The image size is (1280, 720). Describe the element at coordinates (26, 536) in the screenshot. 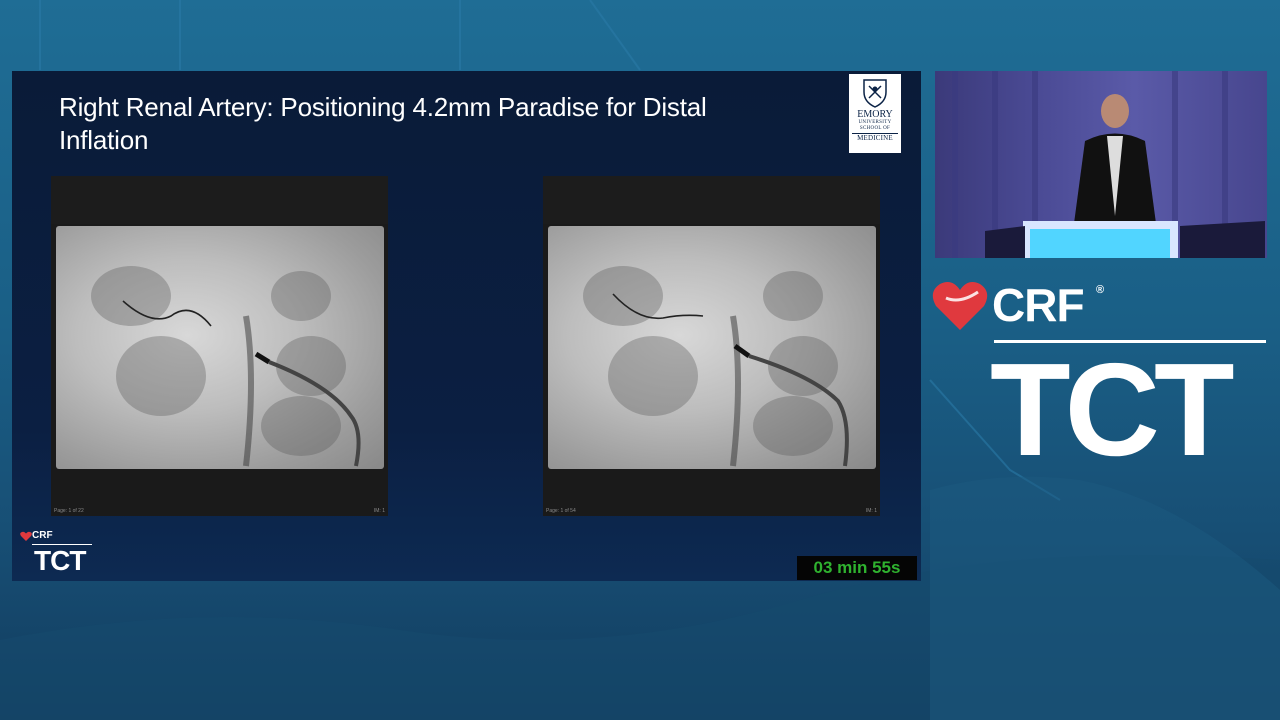

I see `heart-icon` at that location.